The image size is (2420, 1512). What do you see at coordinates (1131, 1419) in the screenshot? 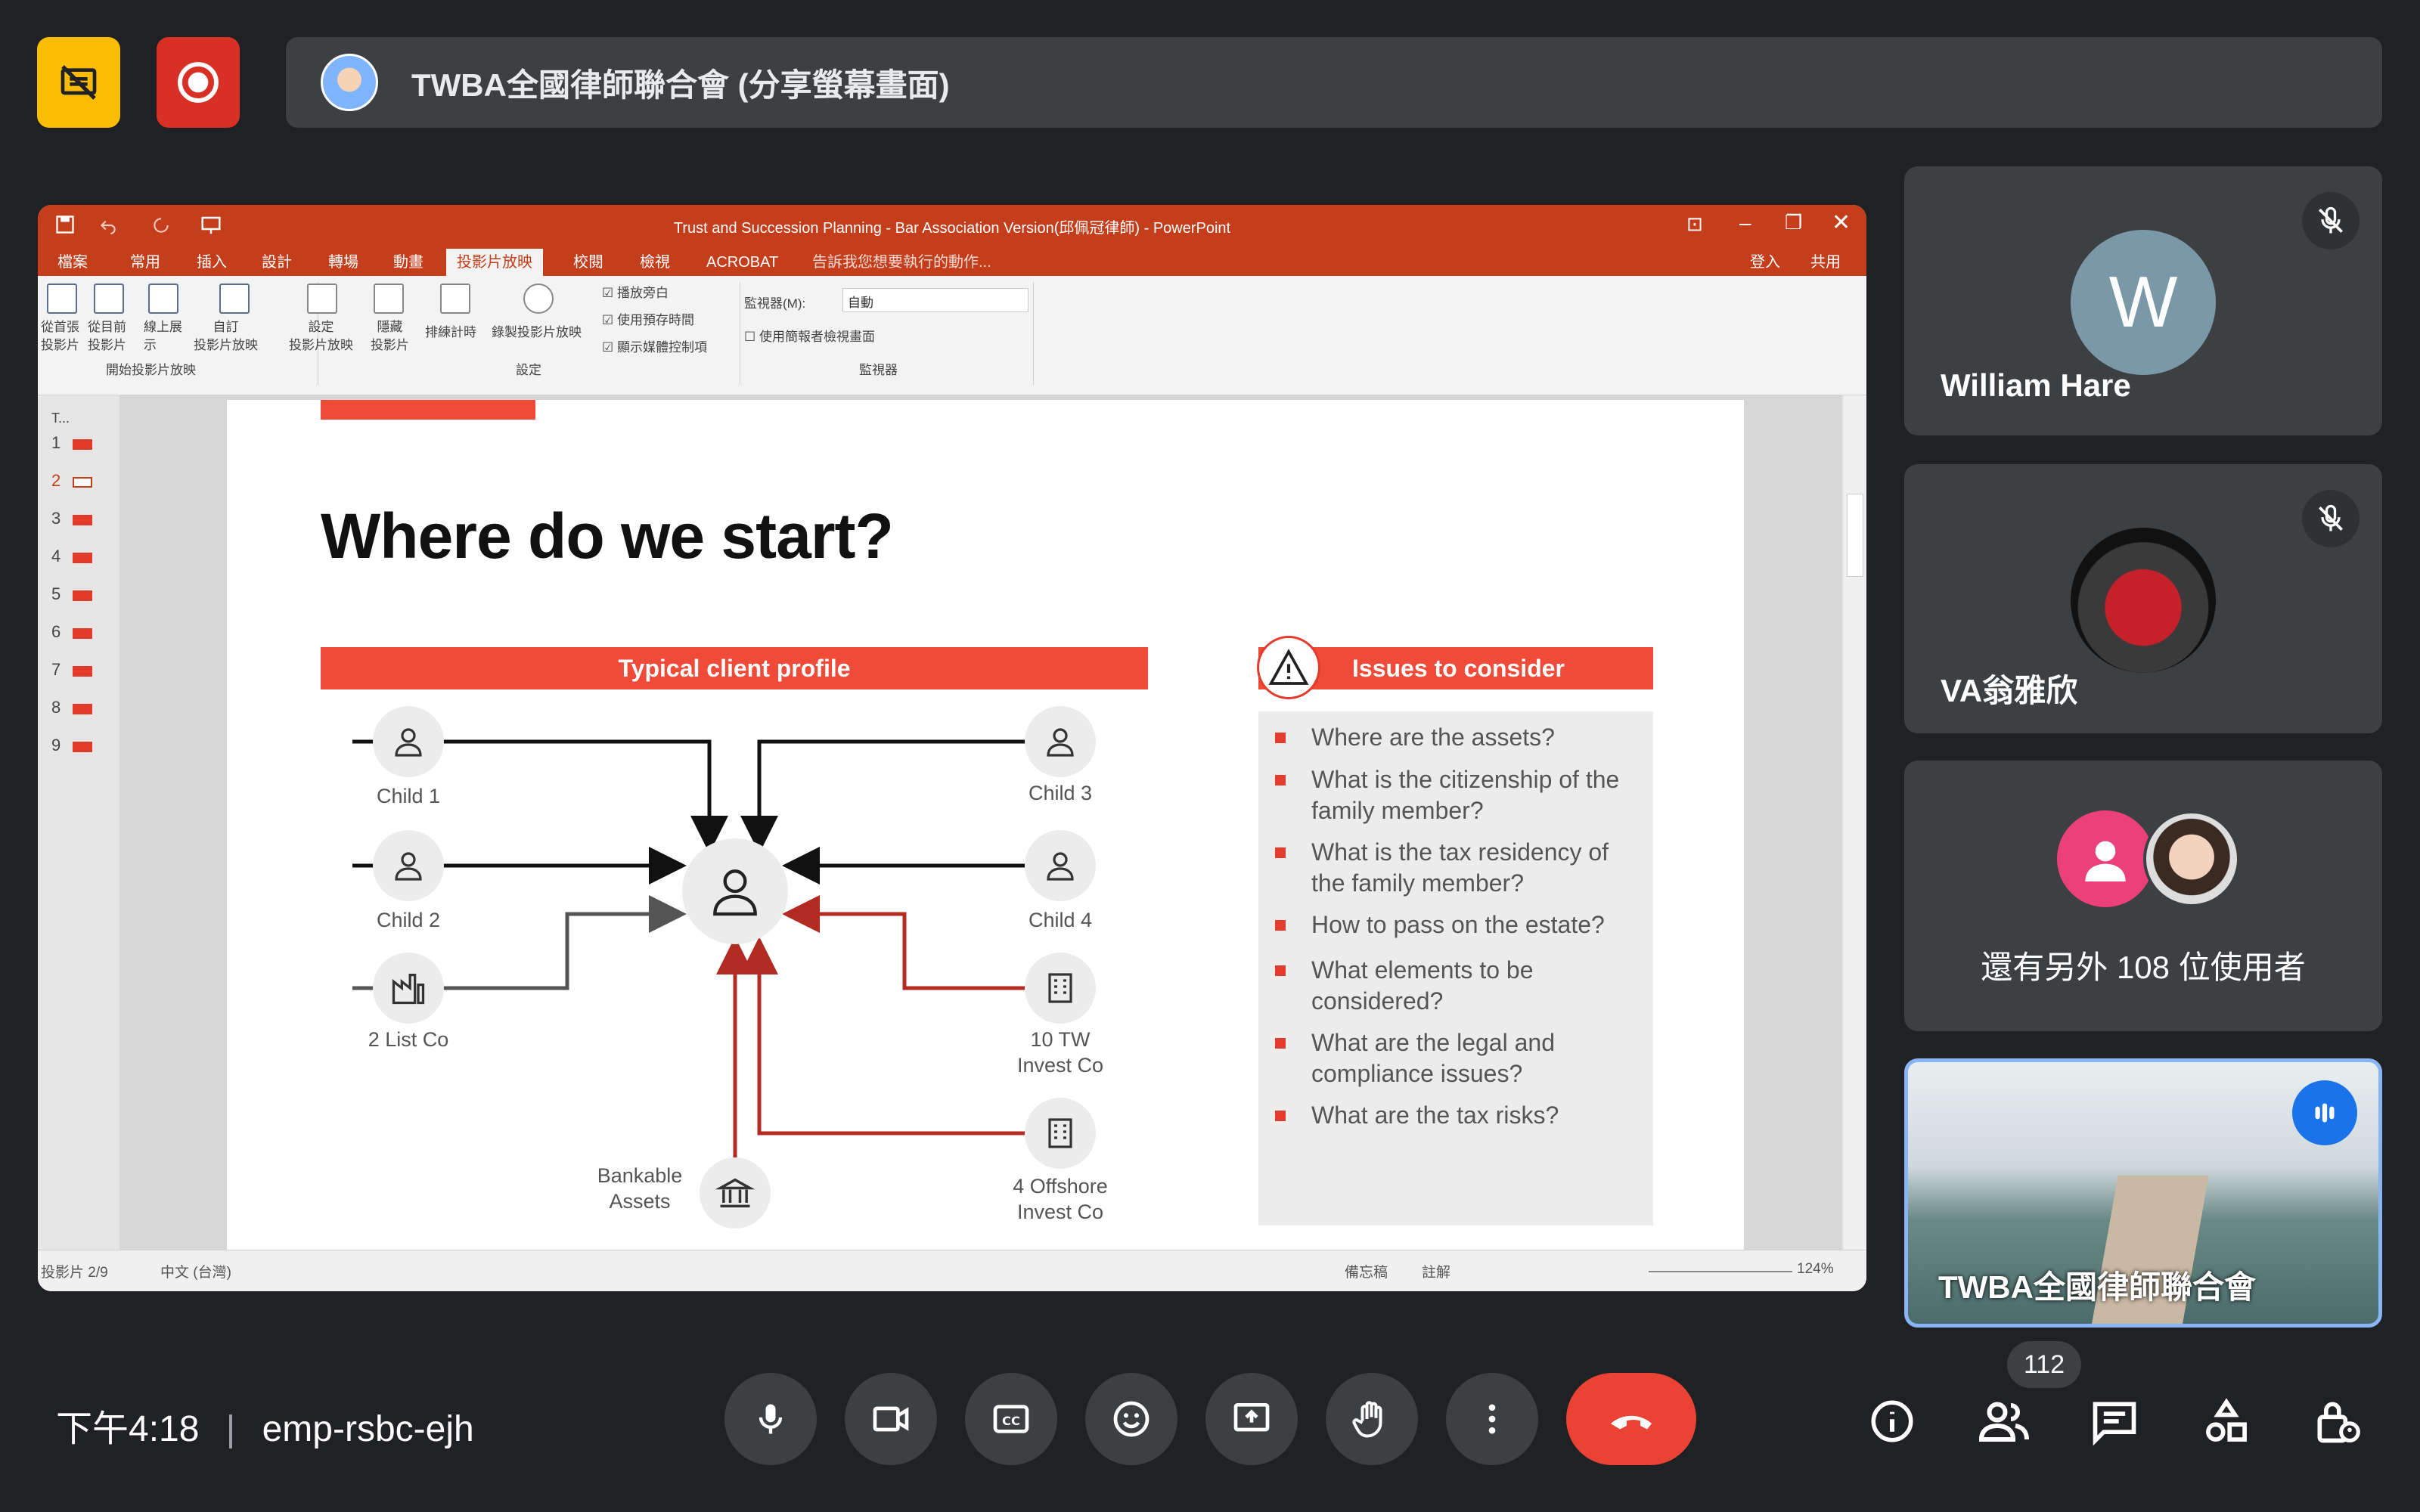
I see `reactions-button` at bounding box center [1131, 1419].